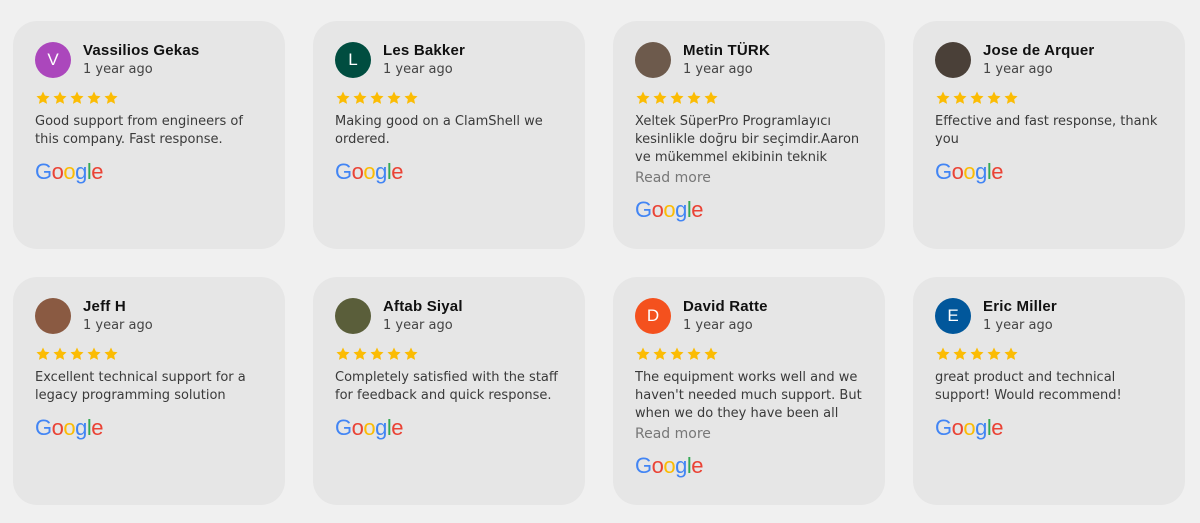 This screenshot has height=523, width=1200. I want to click on review-text: Making good on a ClamShell we ordered., so click(439, 130).